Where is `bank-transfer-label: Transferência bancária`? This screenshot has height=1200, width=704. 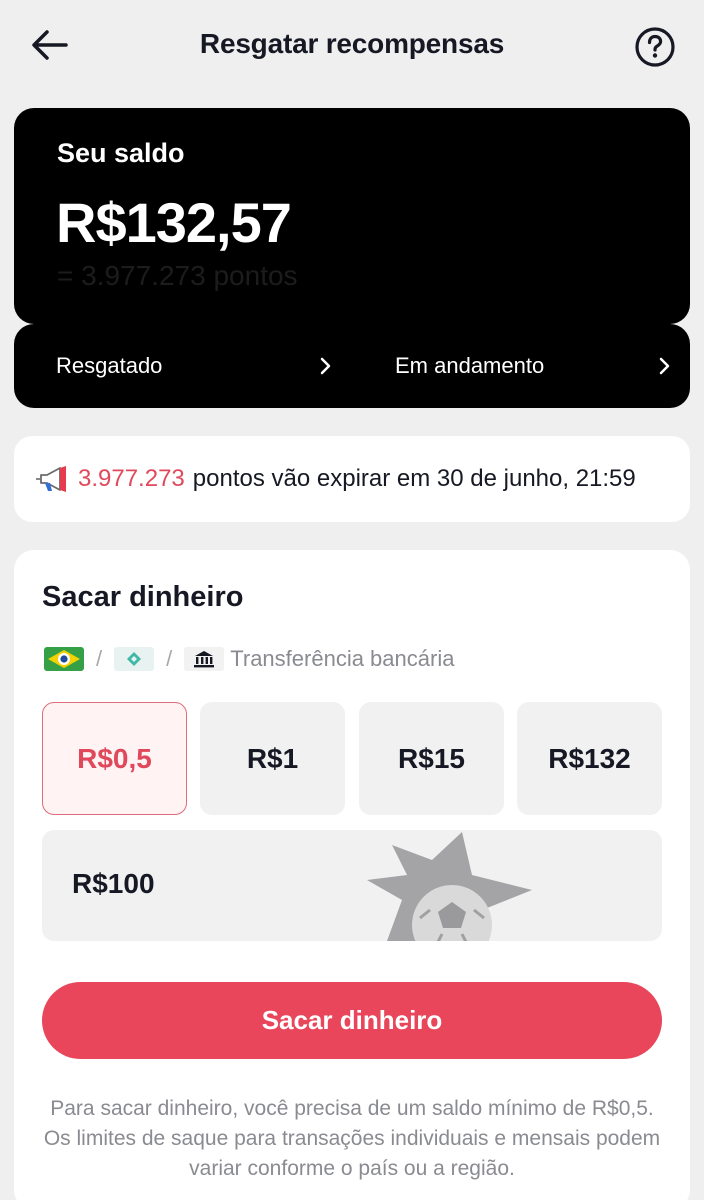
bank-transfer-label: Transferência bancária is located at coordinates (342, 658).